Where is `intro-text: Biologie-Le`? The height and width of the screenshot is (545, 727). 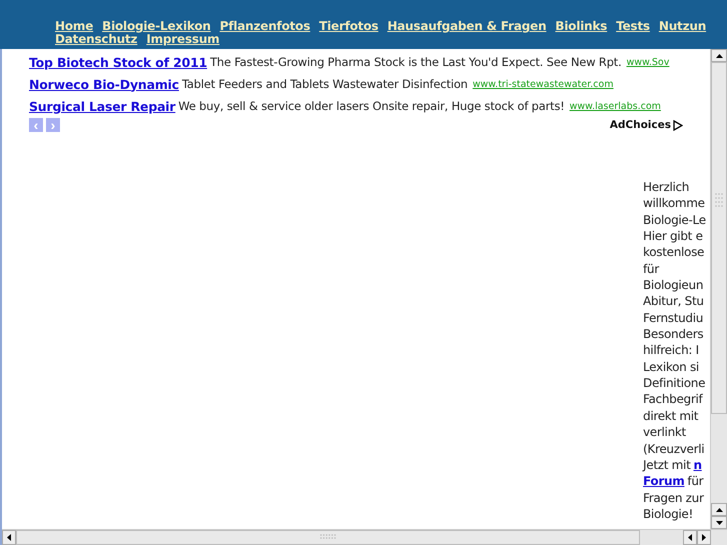 intro-text: Biologie-Le is located at coordinates (674, 220).